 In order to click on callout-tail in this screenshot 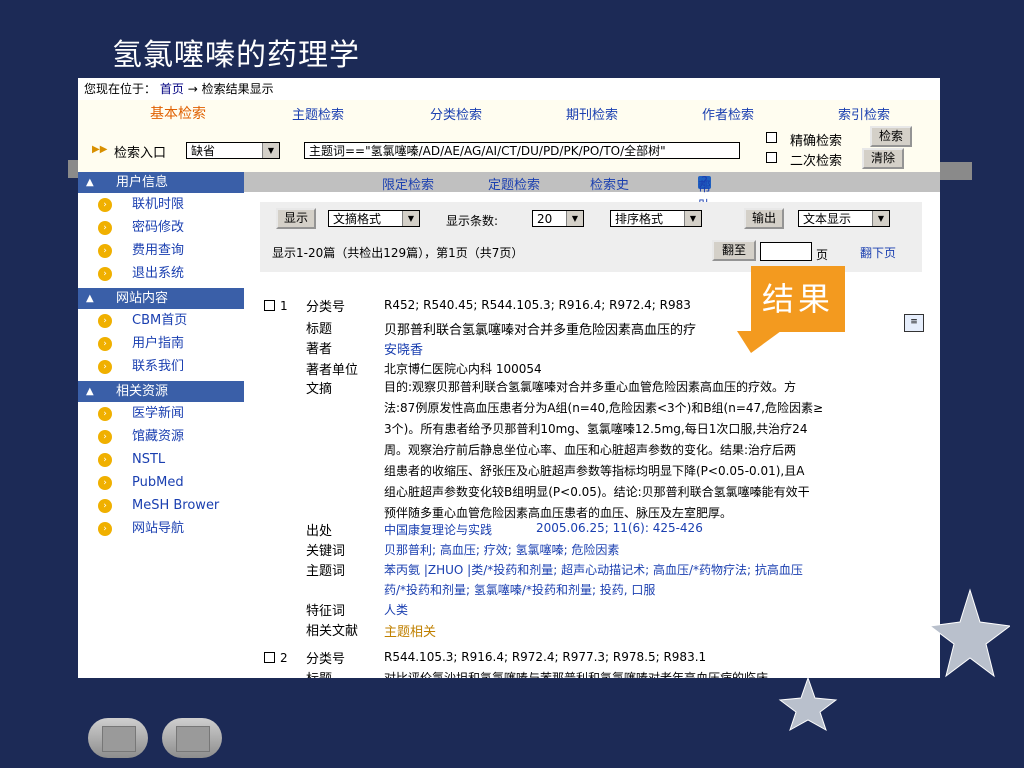, I will do `click(759, 342)`.